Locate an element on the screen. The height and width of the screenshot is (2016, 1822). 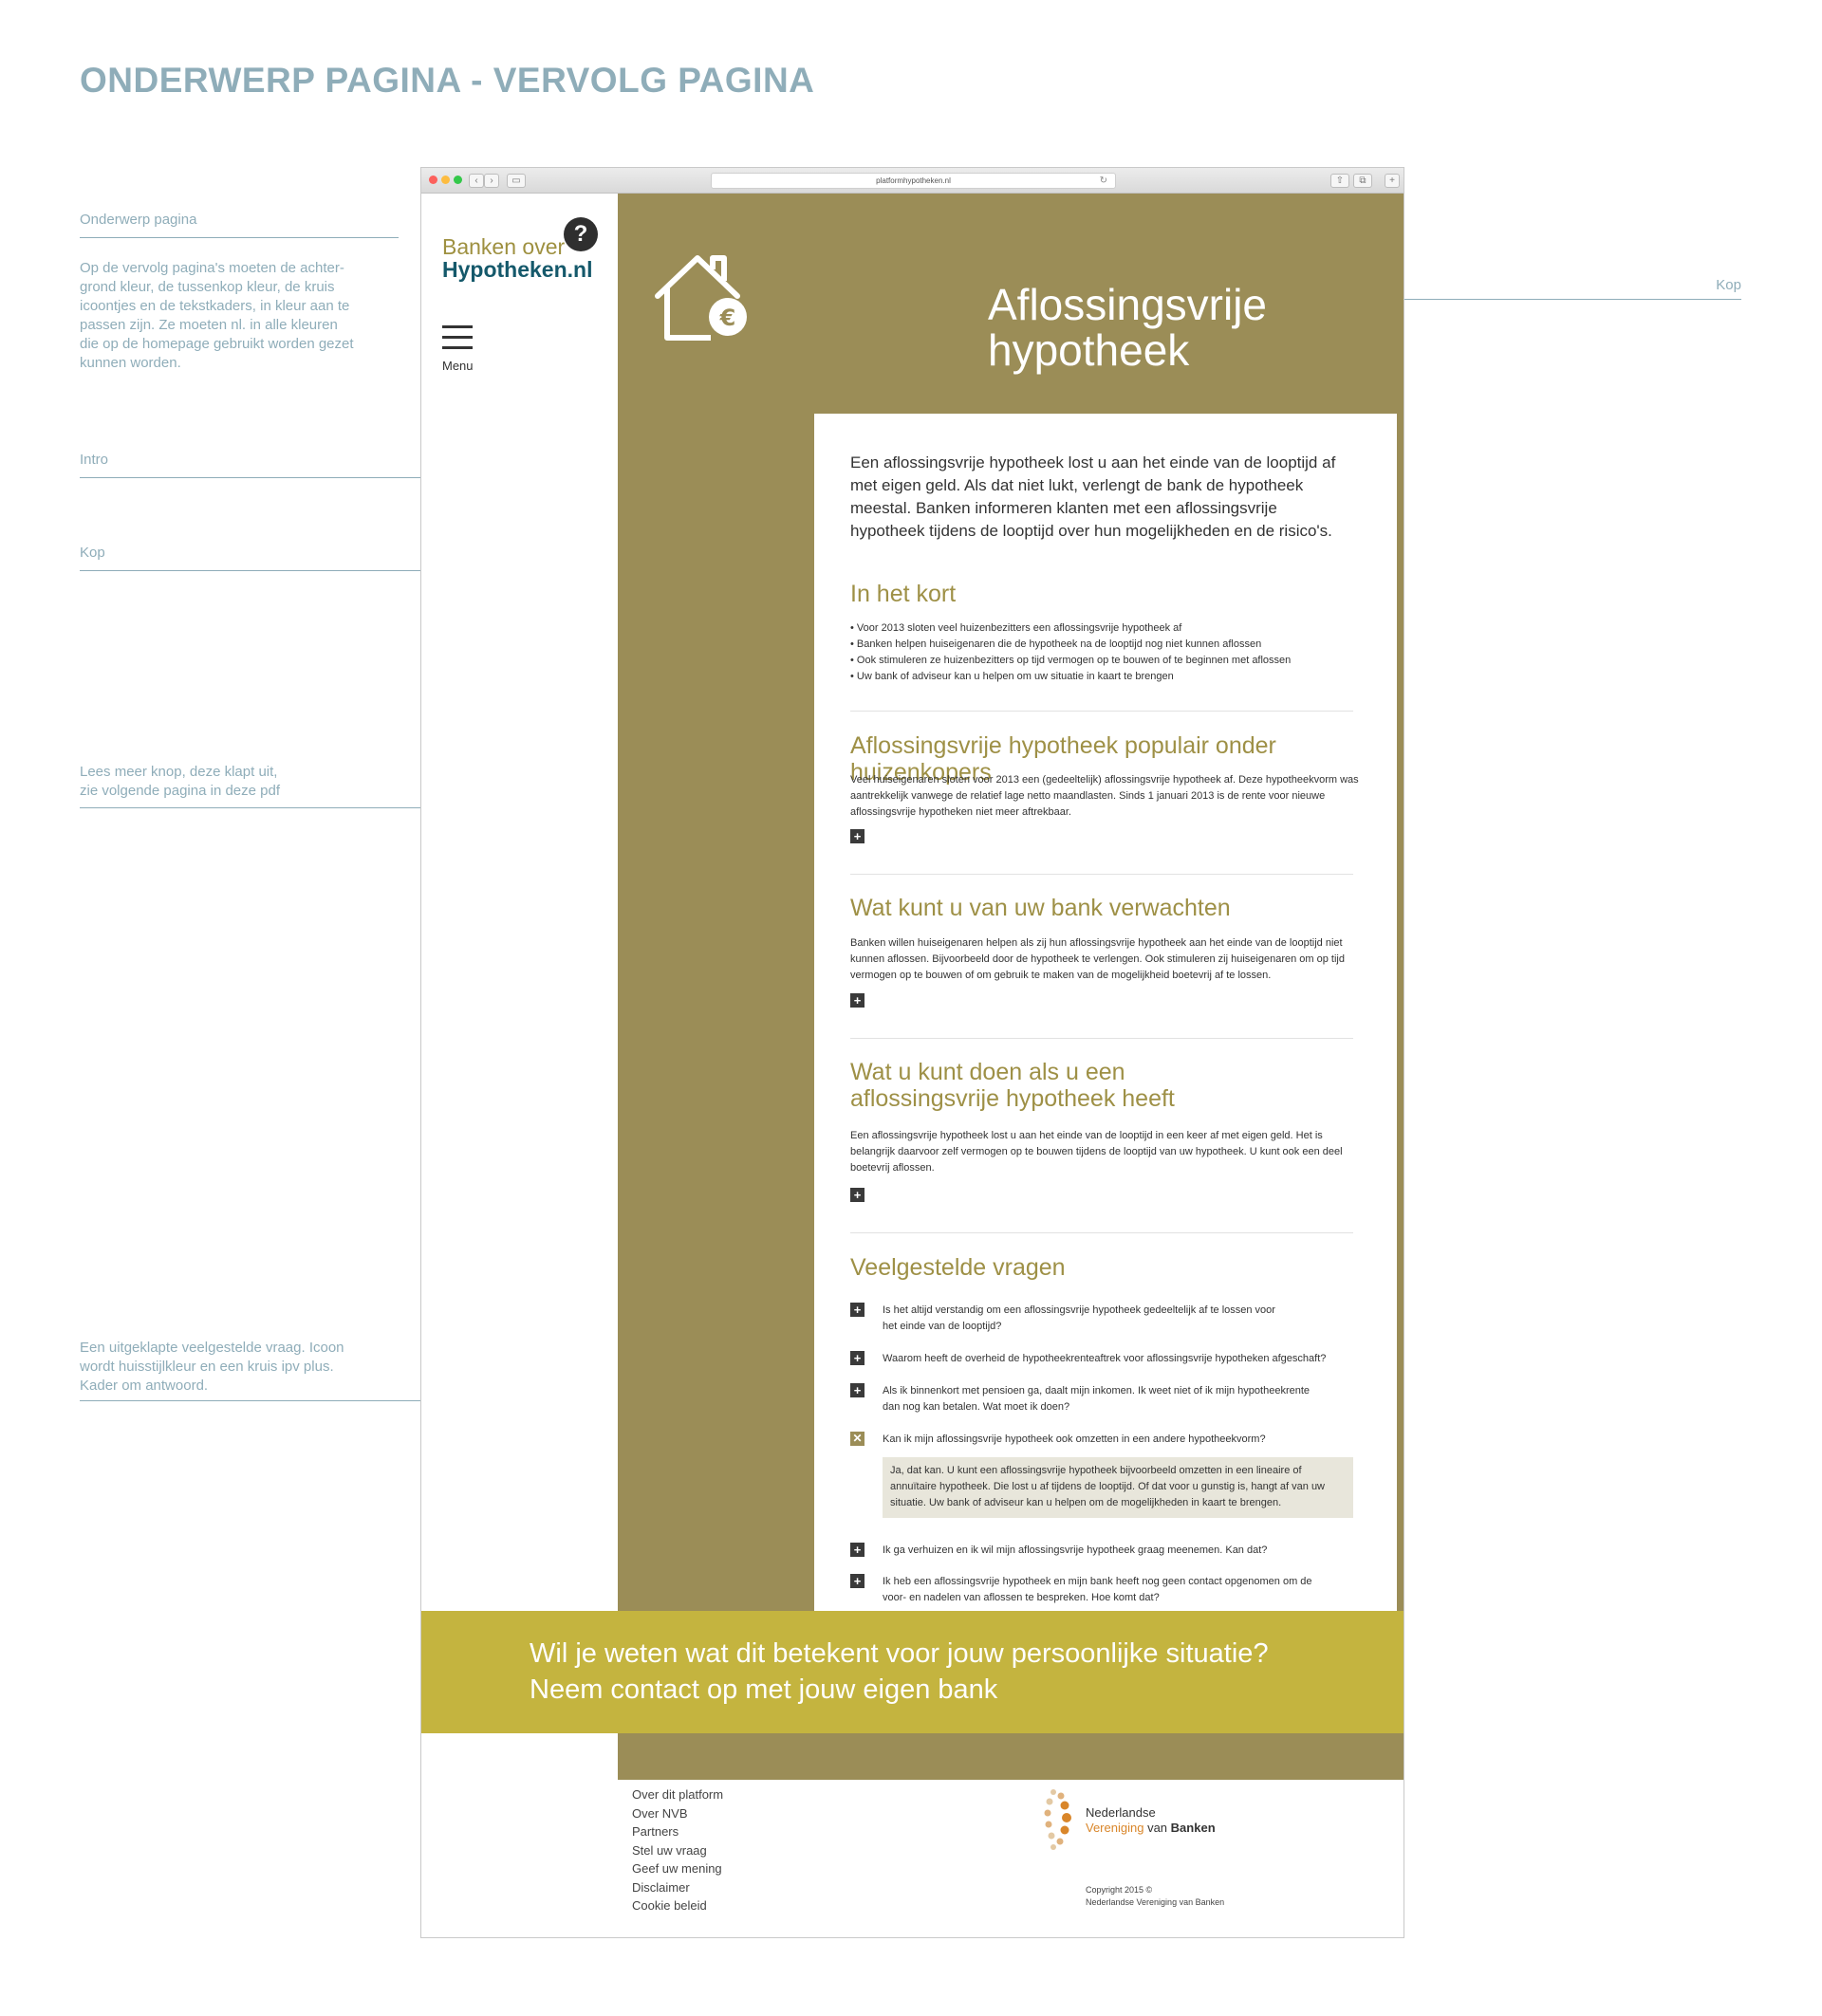
faq-toggle-close-icon: ✕ is located at coordinates (857, 1439).